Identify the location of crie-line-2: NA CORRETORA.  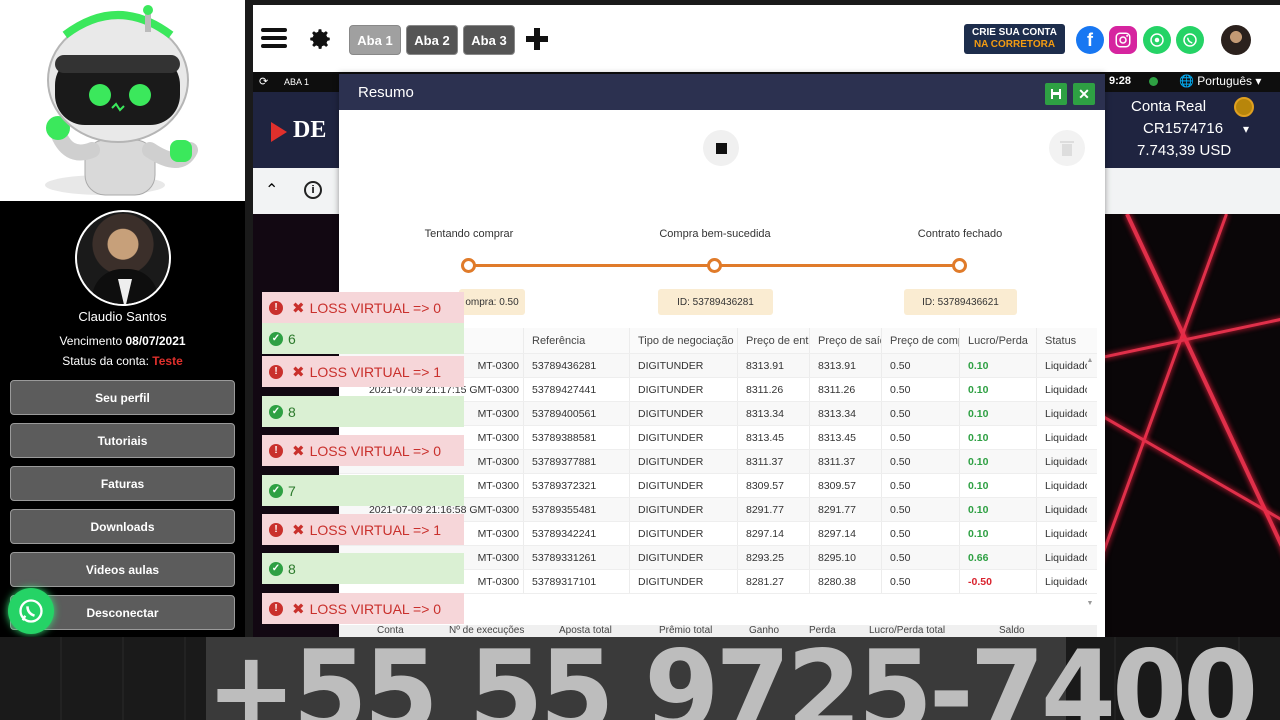
(1014, 44).